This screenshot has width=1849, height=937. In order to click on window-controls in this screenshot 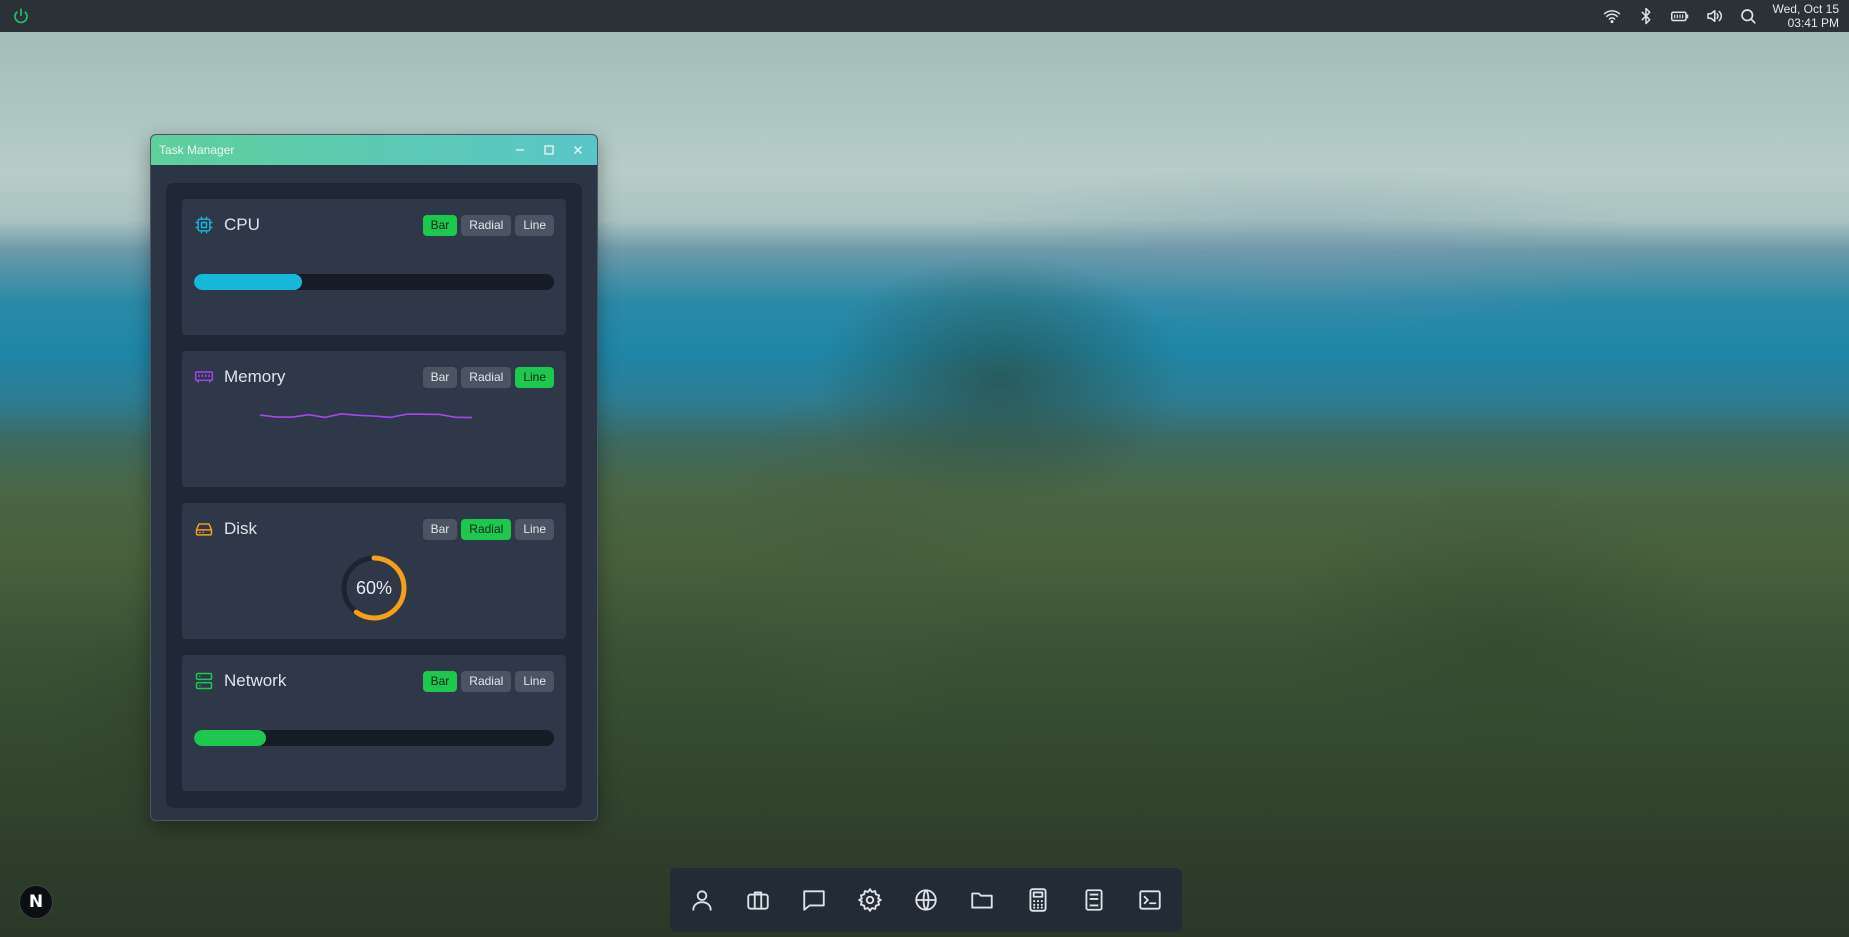, I will do `click(548, 150)`.